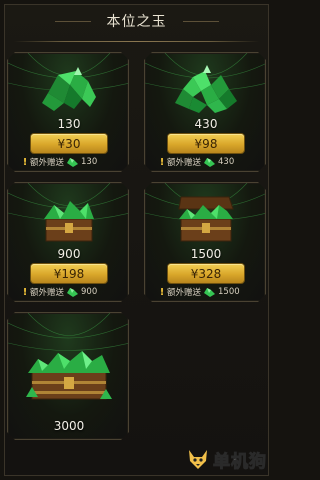 The width and height of the screenshot is (320, 480). Describe the element at coordinates (226, 162) in the screenshot. I see `bonus-amount: 430` at that location.